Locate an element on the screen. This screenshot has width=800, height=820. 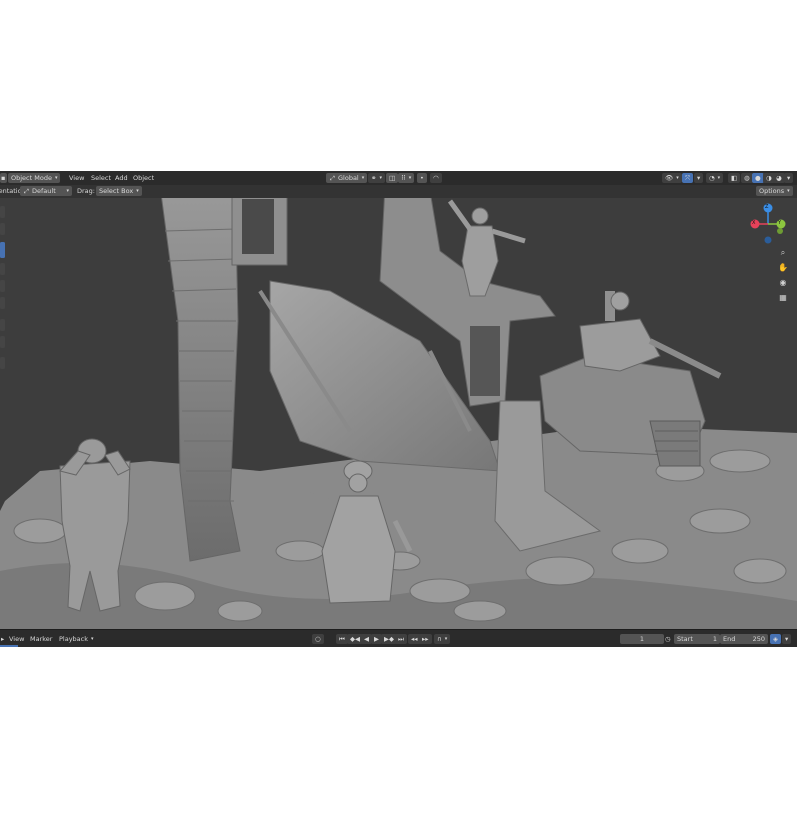
zoom-icon: ⌕ is located at coordinates (783, 253).